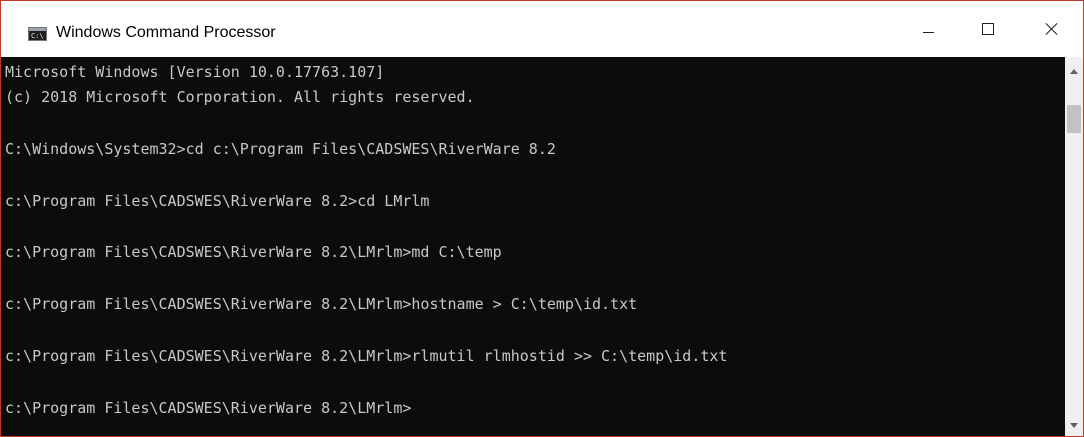 This screenshot has width=1084, height=437. Describe the element at coordinates (1074, 246) in the screenshot. I see `vertical-scrollbar` at that location.